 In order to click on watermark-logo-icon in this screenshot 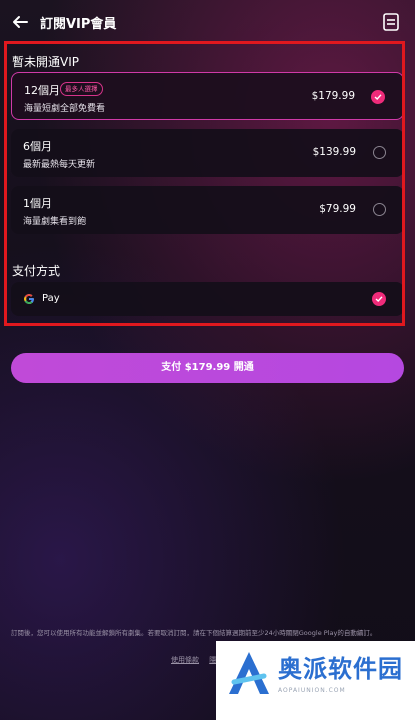, I will do `click(249, 673)`.